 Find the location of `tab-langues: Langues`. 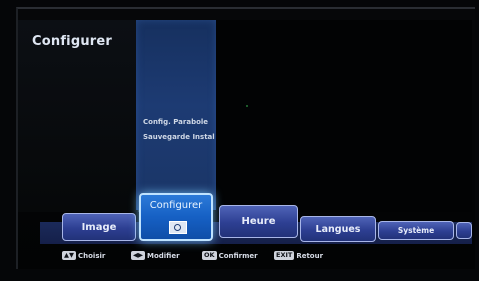

tab-langues: Langues is located at coordinates (338, 229).